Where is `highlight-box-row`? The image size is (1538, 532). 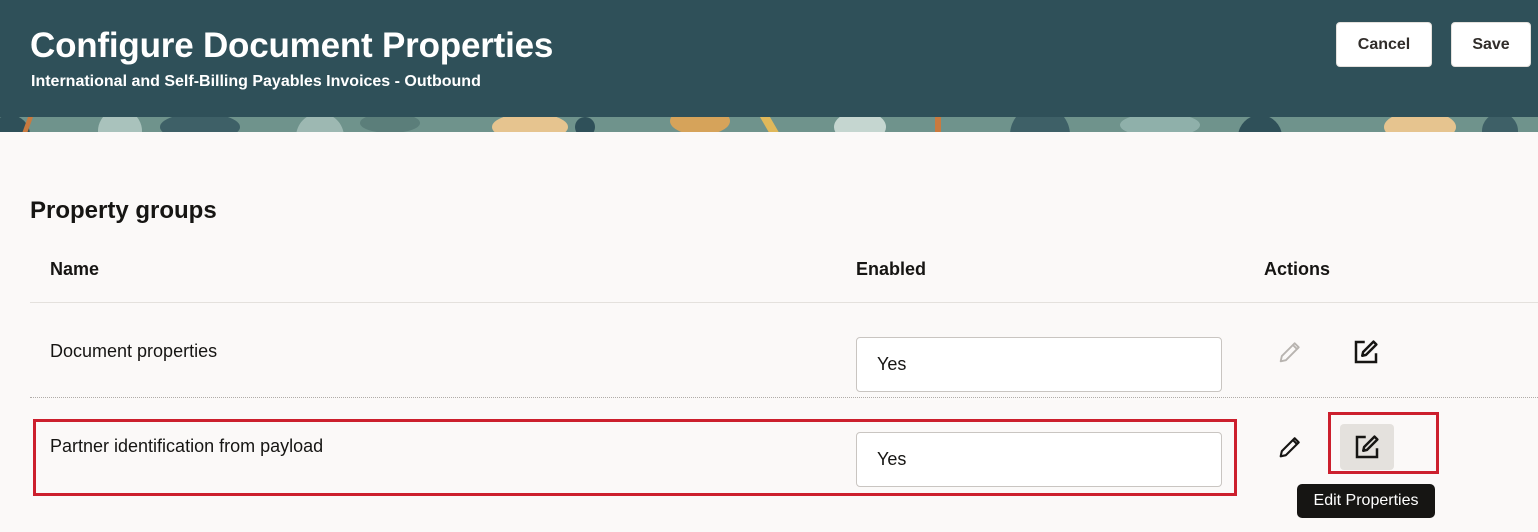 highlight-box-row is located at coordinates (635, 457).